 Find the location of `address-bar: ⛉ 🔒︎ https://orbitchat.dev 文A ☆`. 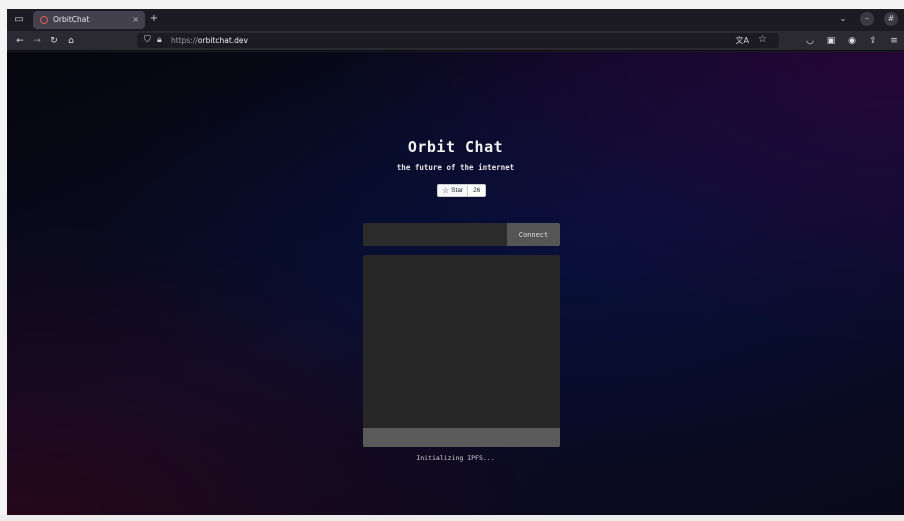

address-bar: ⛉ 🔒︎ https://orbitchat.dev 文A ☆ is located at coordinates (458, 40).